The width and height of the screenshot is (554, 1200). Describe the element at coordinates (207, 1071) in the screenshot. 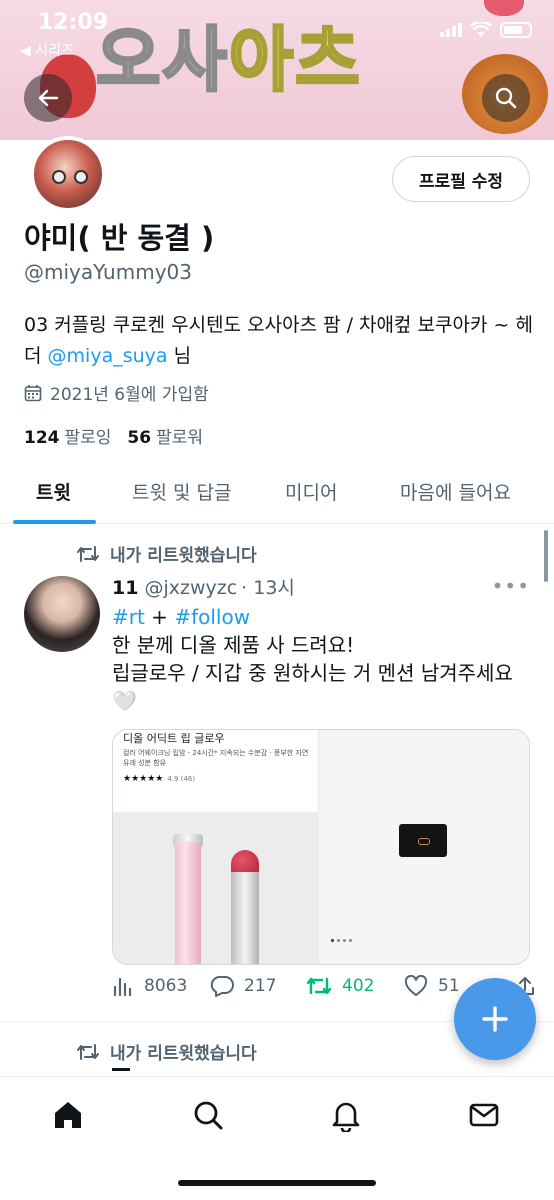

I see `next-tweet-header-peek` at that location.